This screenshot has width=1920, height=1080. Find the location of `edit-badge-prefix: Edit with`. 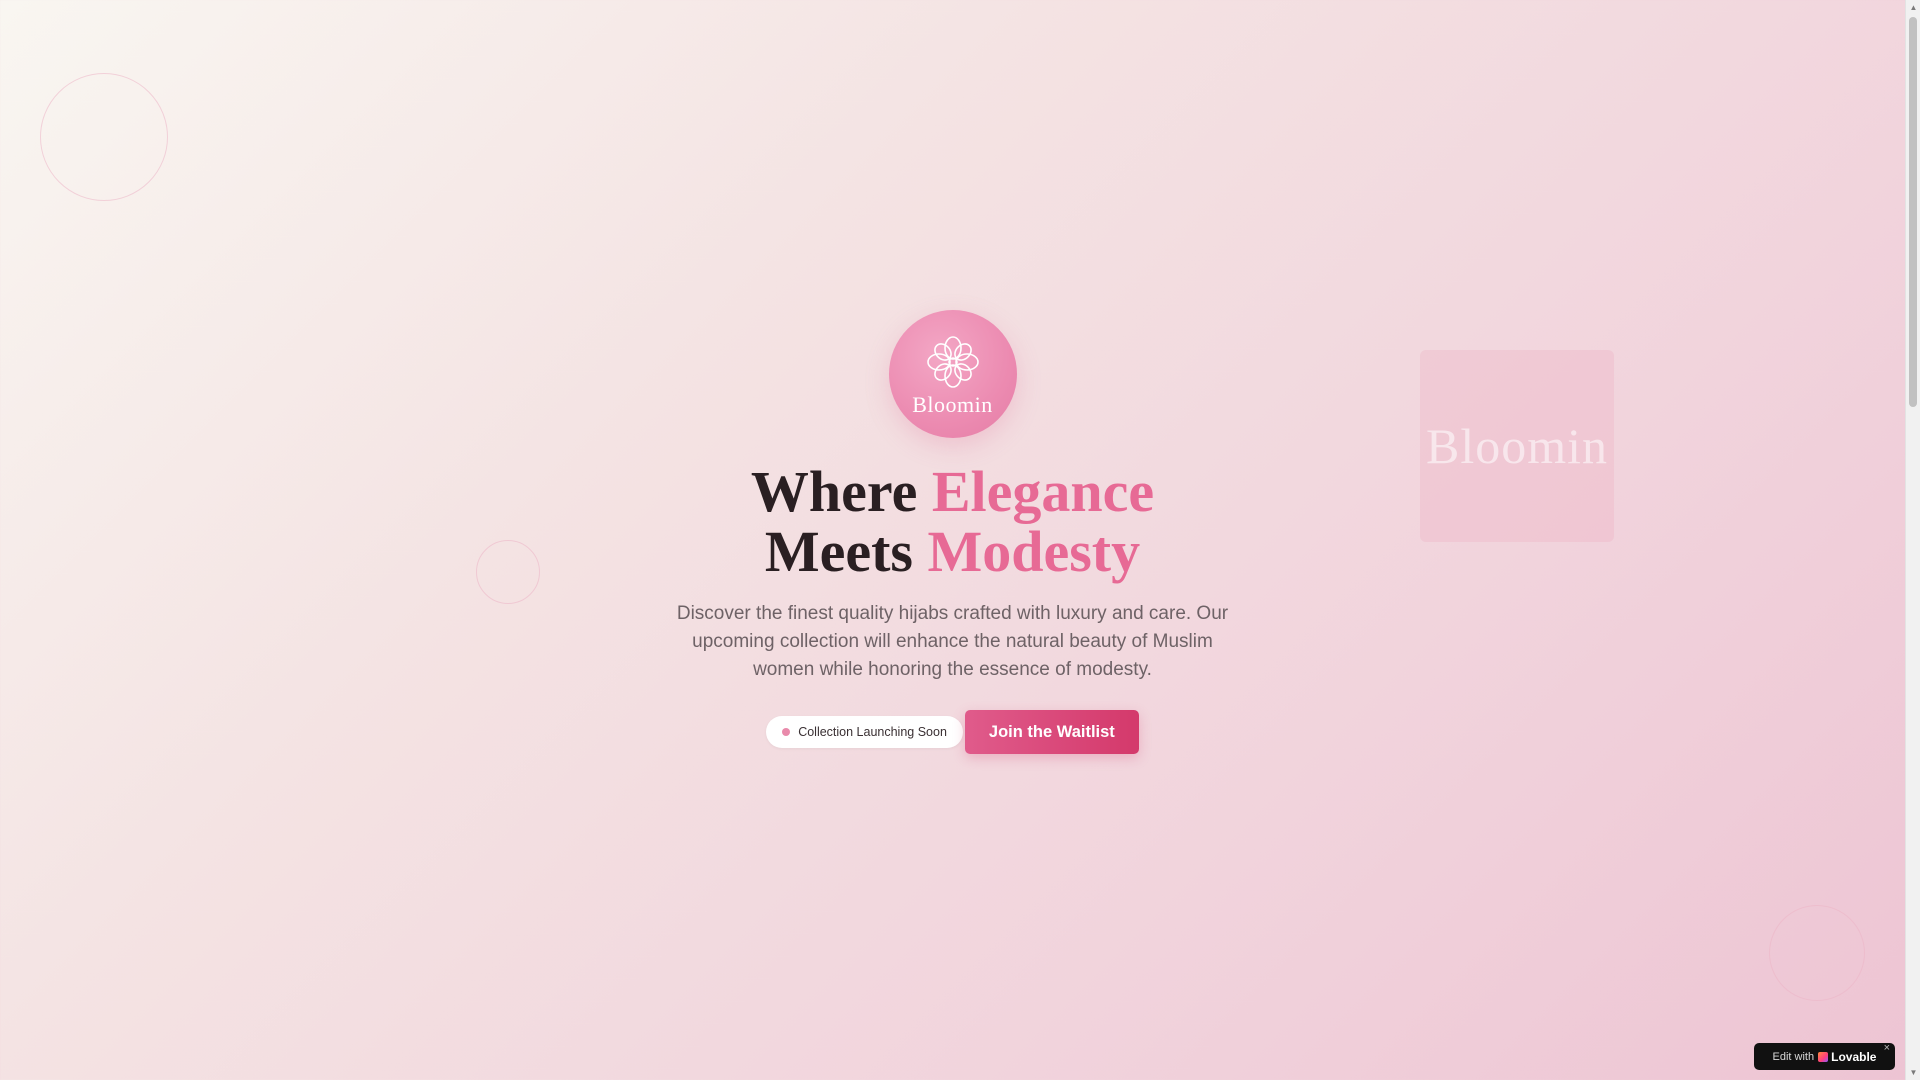

edit-badge-prefix: Edit with is located at coordinates (1793, 1056).